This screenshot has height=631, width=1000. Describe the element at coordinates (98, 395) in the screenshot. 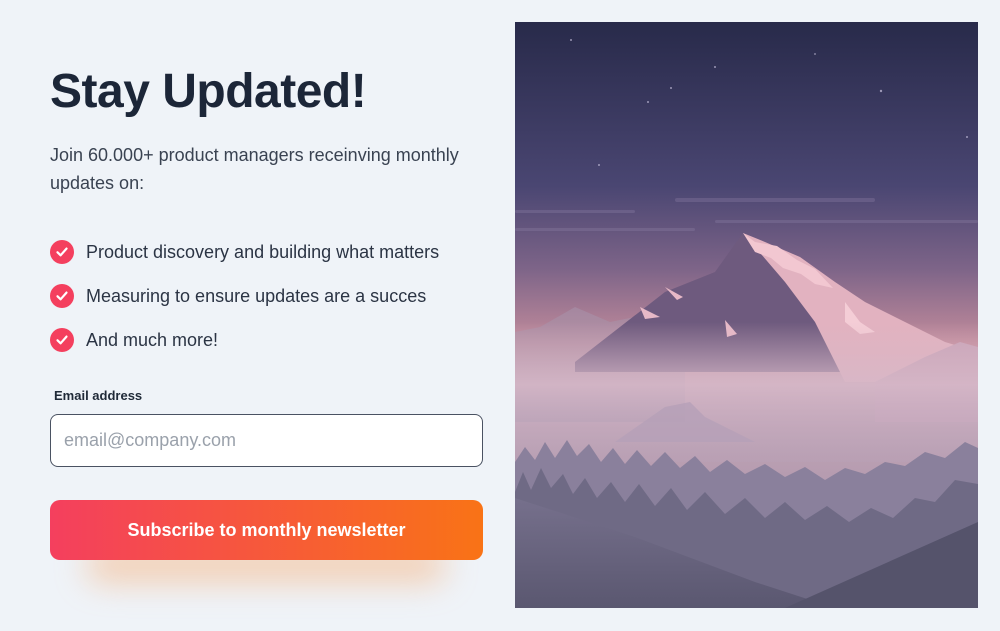

I see `email-label: Email address` at that location.